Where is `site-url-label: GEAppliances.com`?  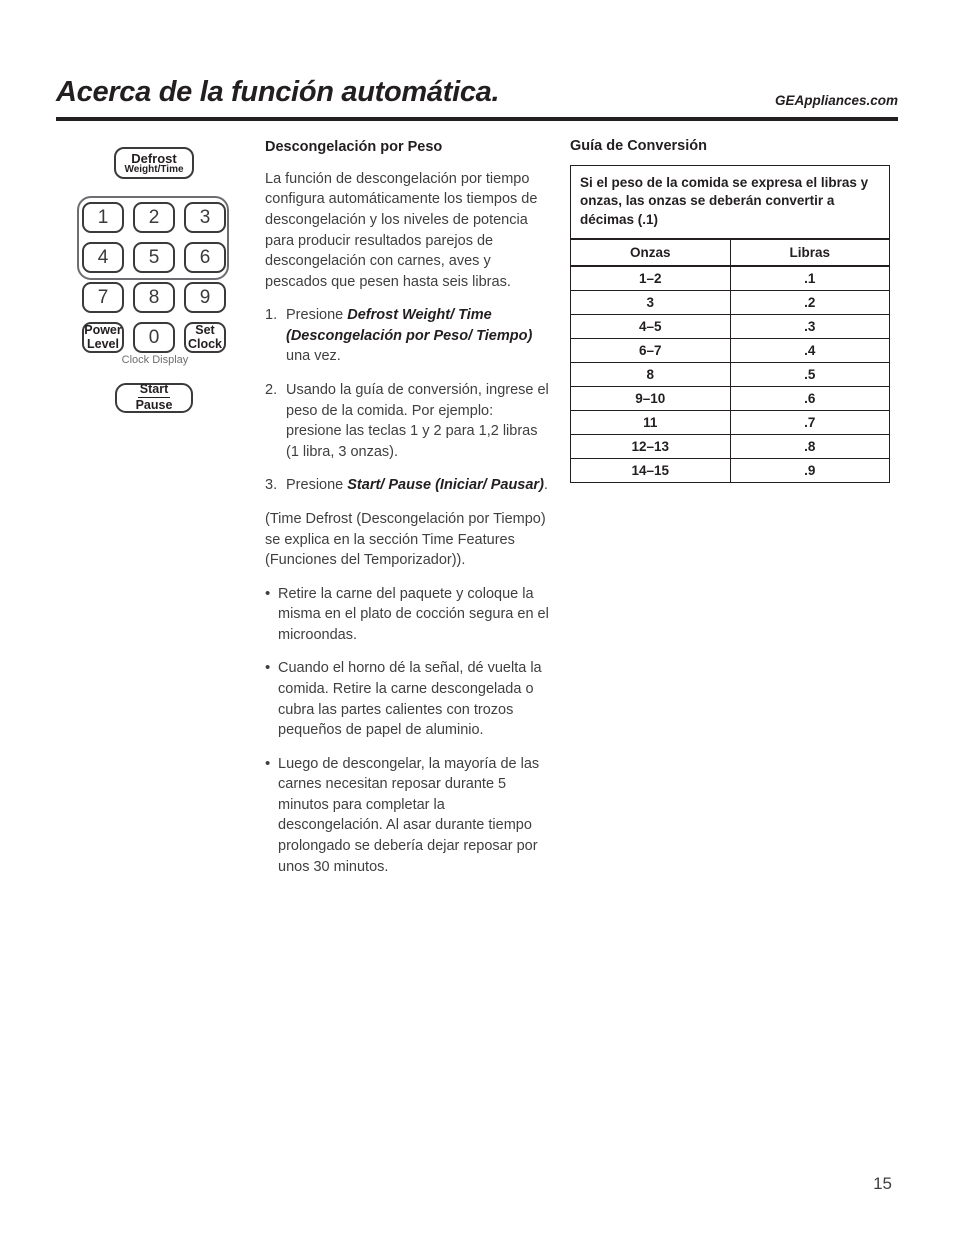 site-url-label: GEAppliances.com is located at coordinates (836, 100).